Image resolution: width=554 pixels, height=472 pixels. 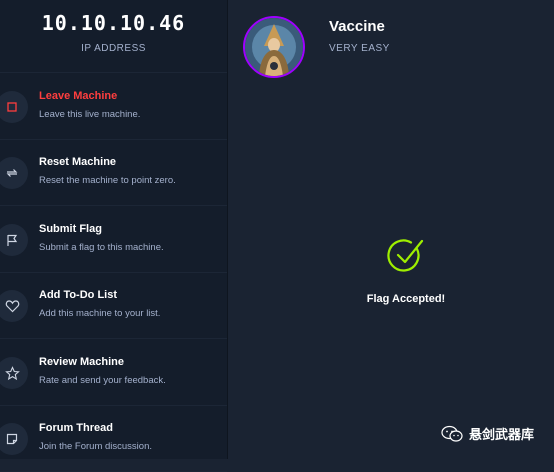 What do you see at coordinates (90, 114) in the screenshot?
I see `leave-machine-desc: Leave this live machine.` at bounding box center [90, 114].